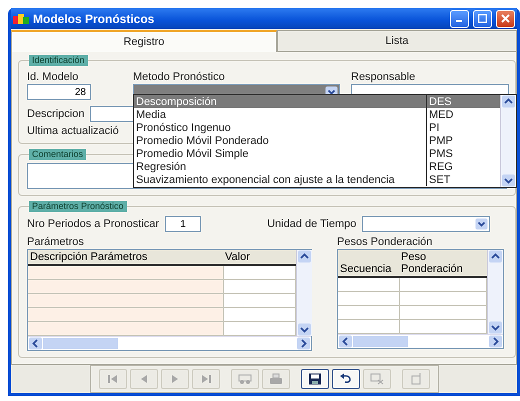 This screenshot has height=401, width=520. Describe the element at coordinates (144, 41) in the screenshot. I see `tab: Registro` at that location.